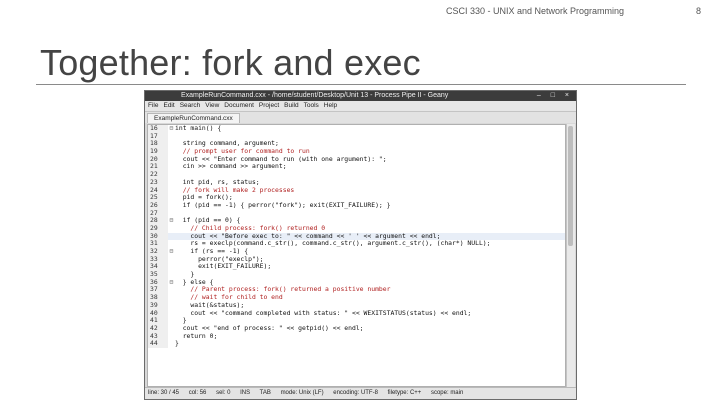  I want to click on status-col: col: 56, so click(197, 393).